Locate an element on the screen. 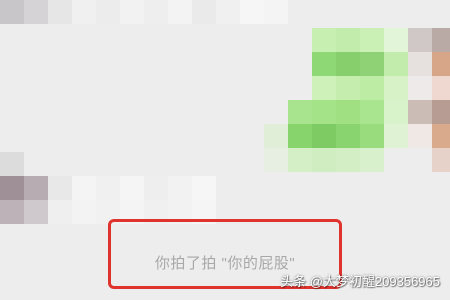 This screenshot has width=450, height=300. pat-notice-text: 你拍了拍 "你的屁股" is located at coordinates (225, 263).